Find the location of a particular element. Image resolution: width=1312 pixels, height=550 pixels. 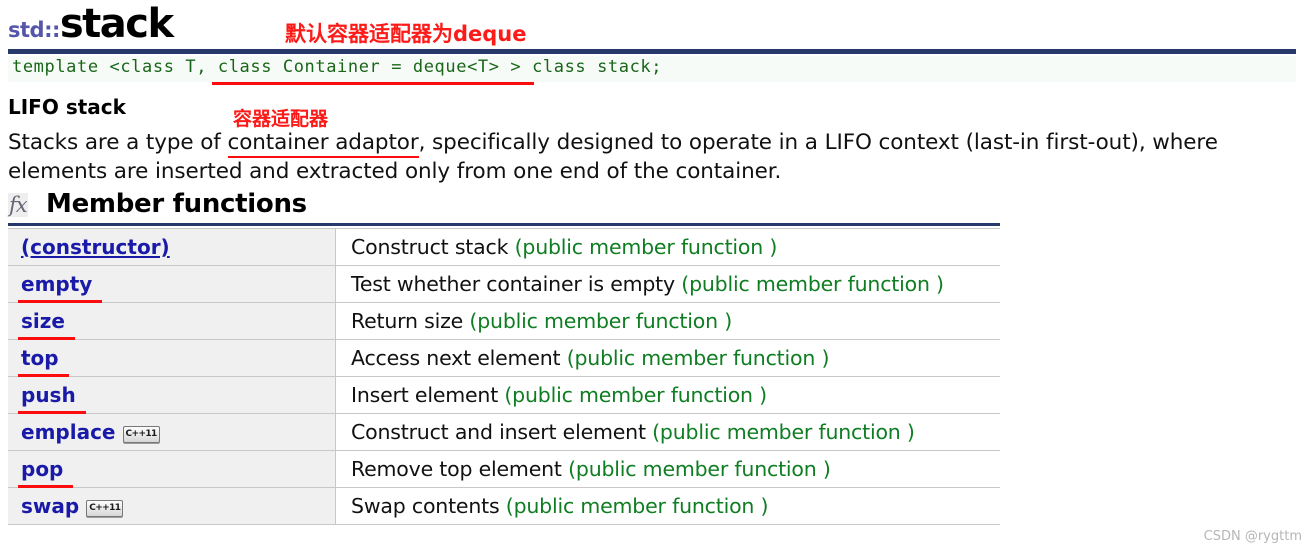

annotation-default-adaptor: 默认容器适配器为deque is located at coordinates (406, 34).